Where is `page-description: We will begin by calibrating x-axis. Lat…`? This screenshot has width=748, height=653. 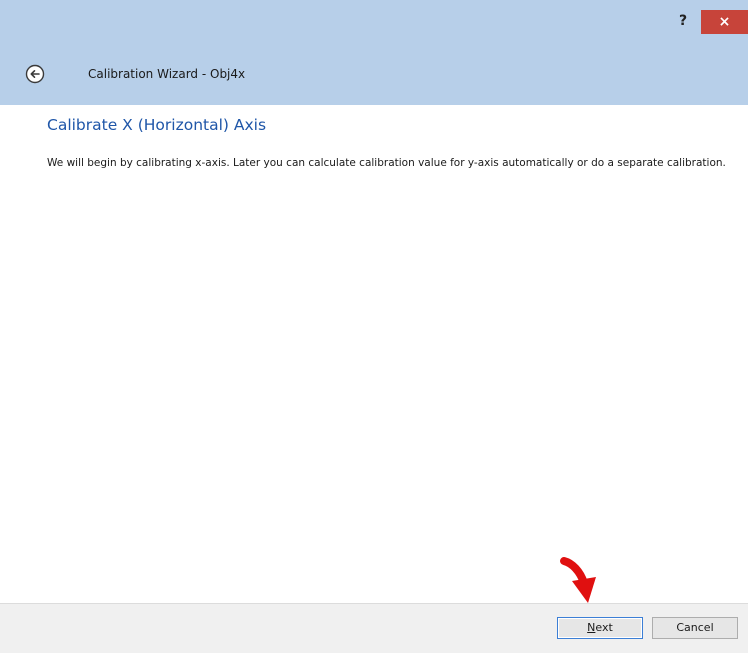
page-description: We will begin by calibrating x-axis. Lat… is located at coordinates (386, 163).